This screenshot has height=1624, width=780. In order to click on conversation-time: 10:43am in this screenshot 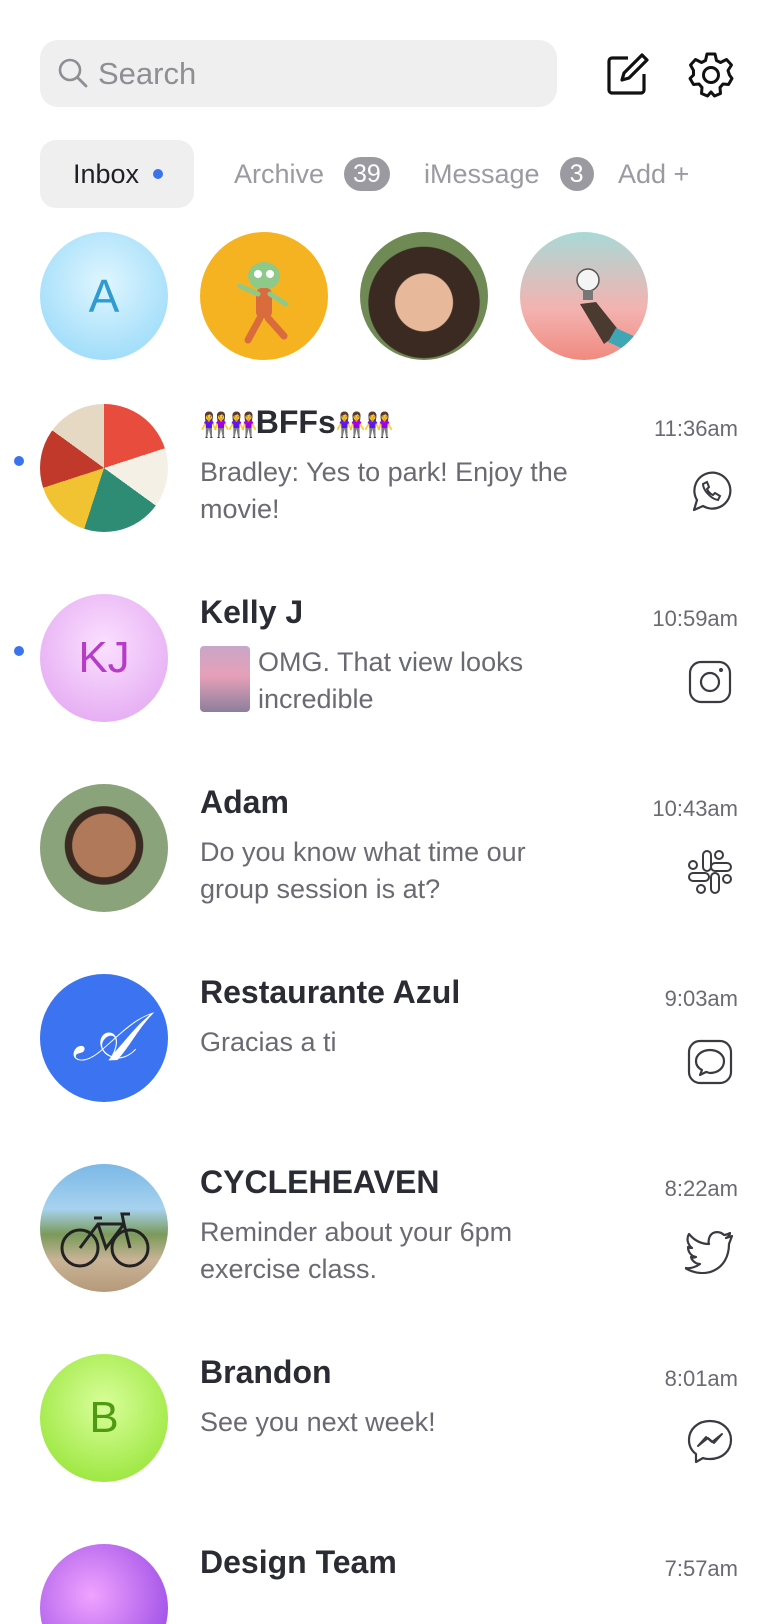, I will do `click(695, 808)`.